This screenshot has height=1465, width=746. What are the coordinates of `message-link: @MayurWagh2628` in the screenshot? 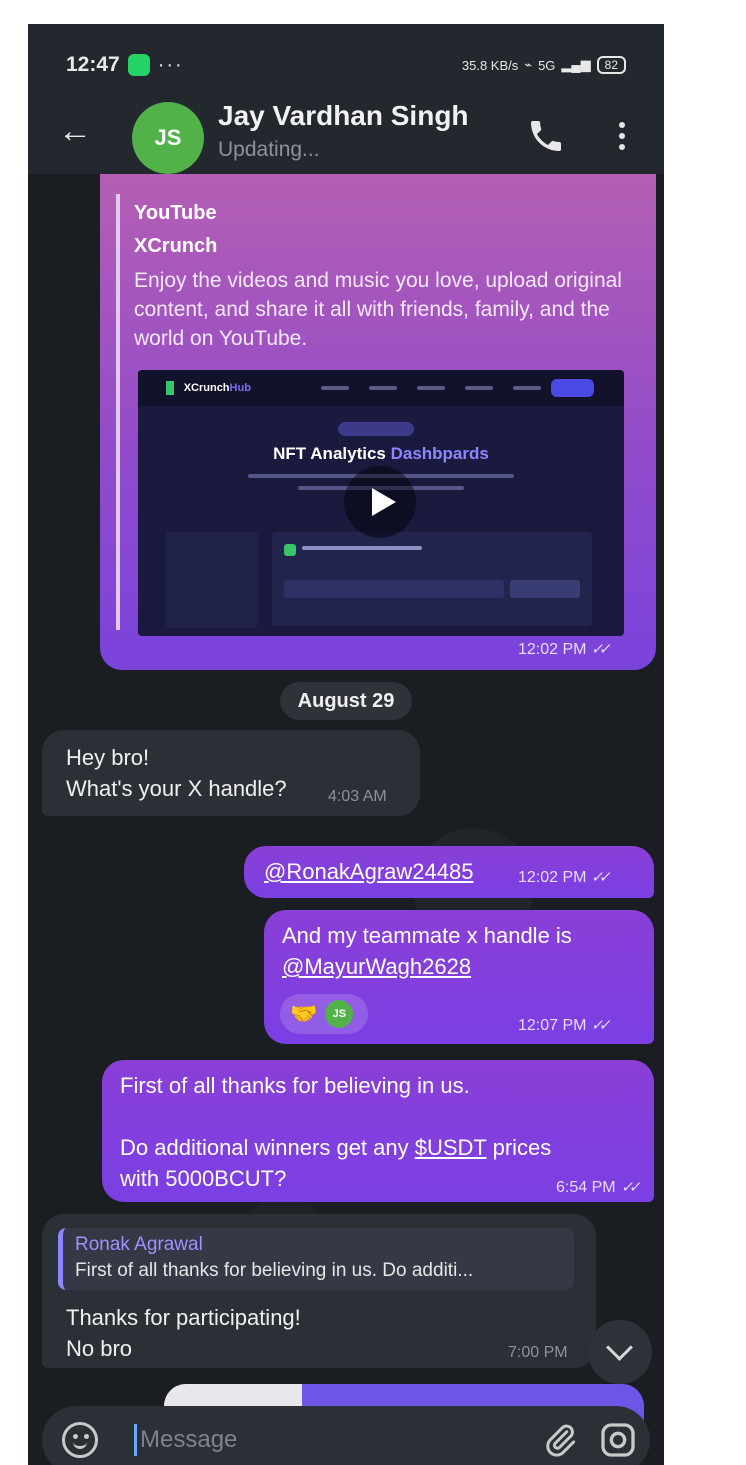 It's located at (376, 966).